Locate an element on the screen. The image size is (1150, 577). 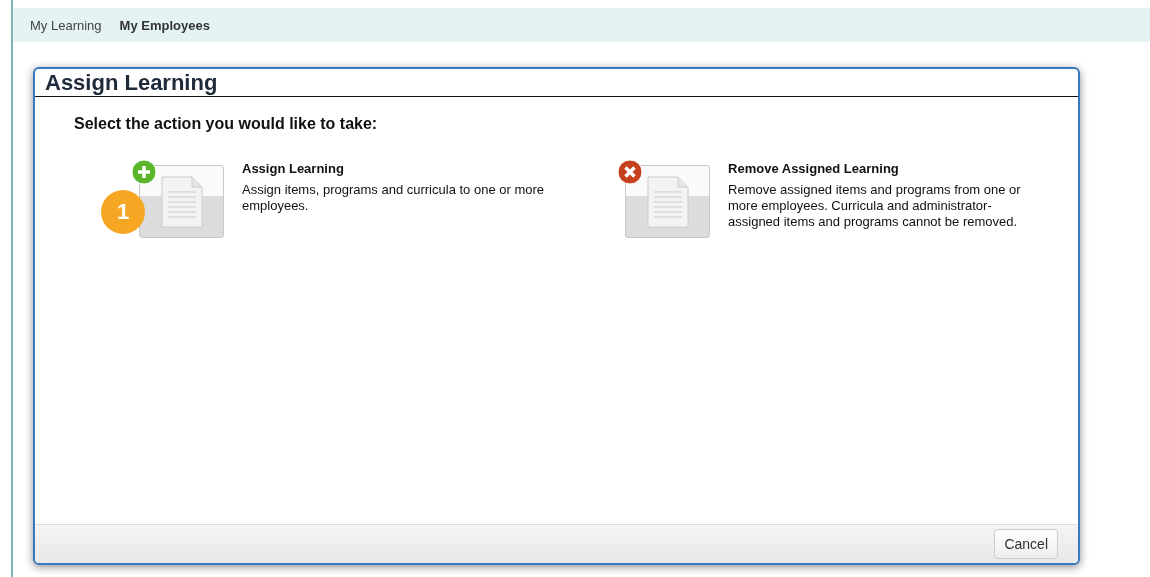
nav-tab: My Employees is located at coordinates (164, 25).